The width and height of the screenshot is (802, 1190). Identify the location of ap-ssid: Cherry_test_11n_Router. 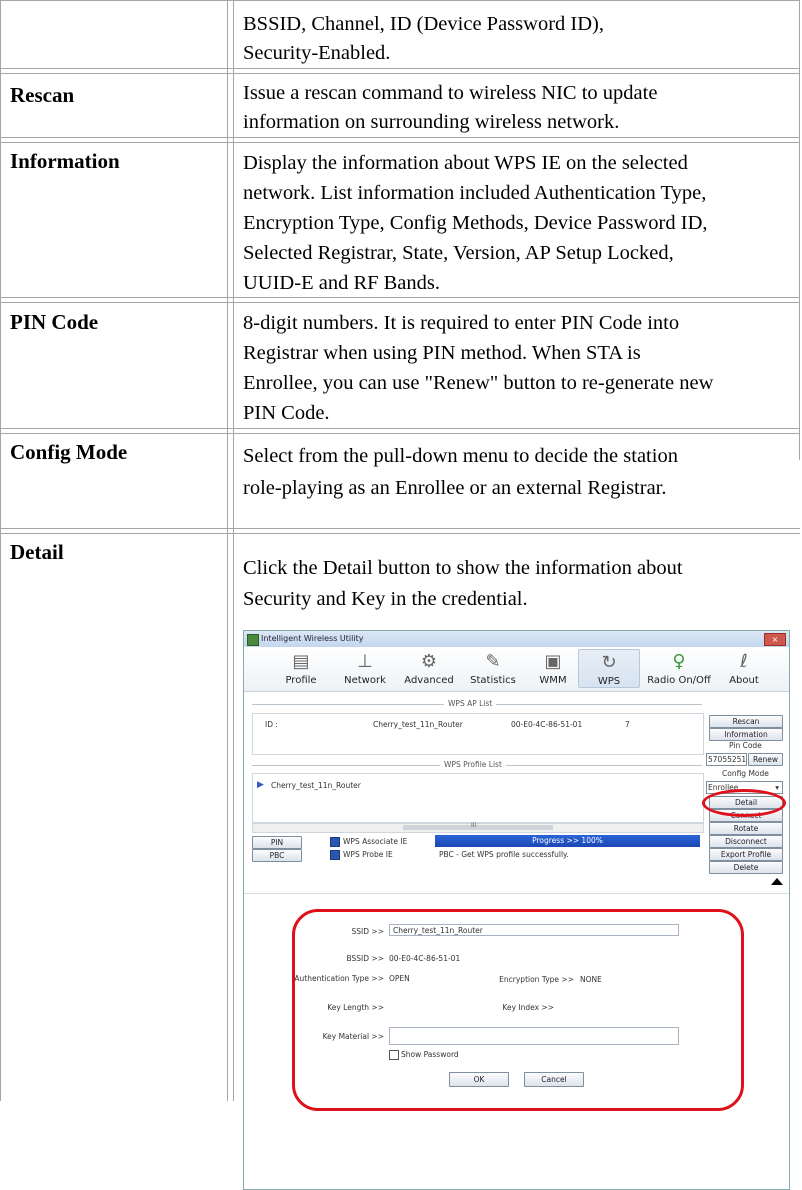
(418, 724).